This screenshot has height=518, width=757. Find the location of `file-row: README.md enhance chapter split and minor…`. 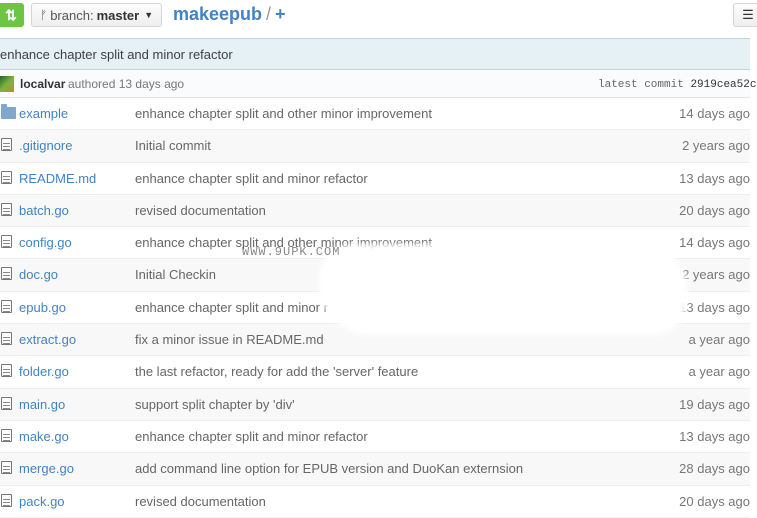

file-row: README.md enhance chapter split and minor… is located at coordinates (375, 179).